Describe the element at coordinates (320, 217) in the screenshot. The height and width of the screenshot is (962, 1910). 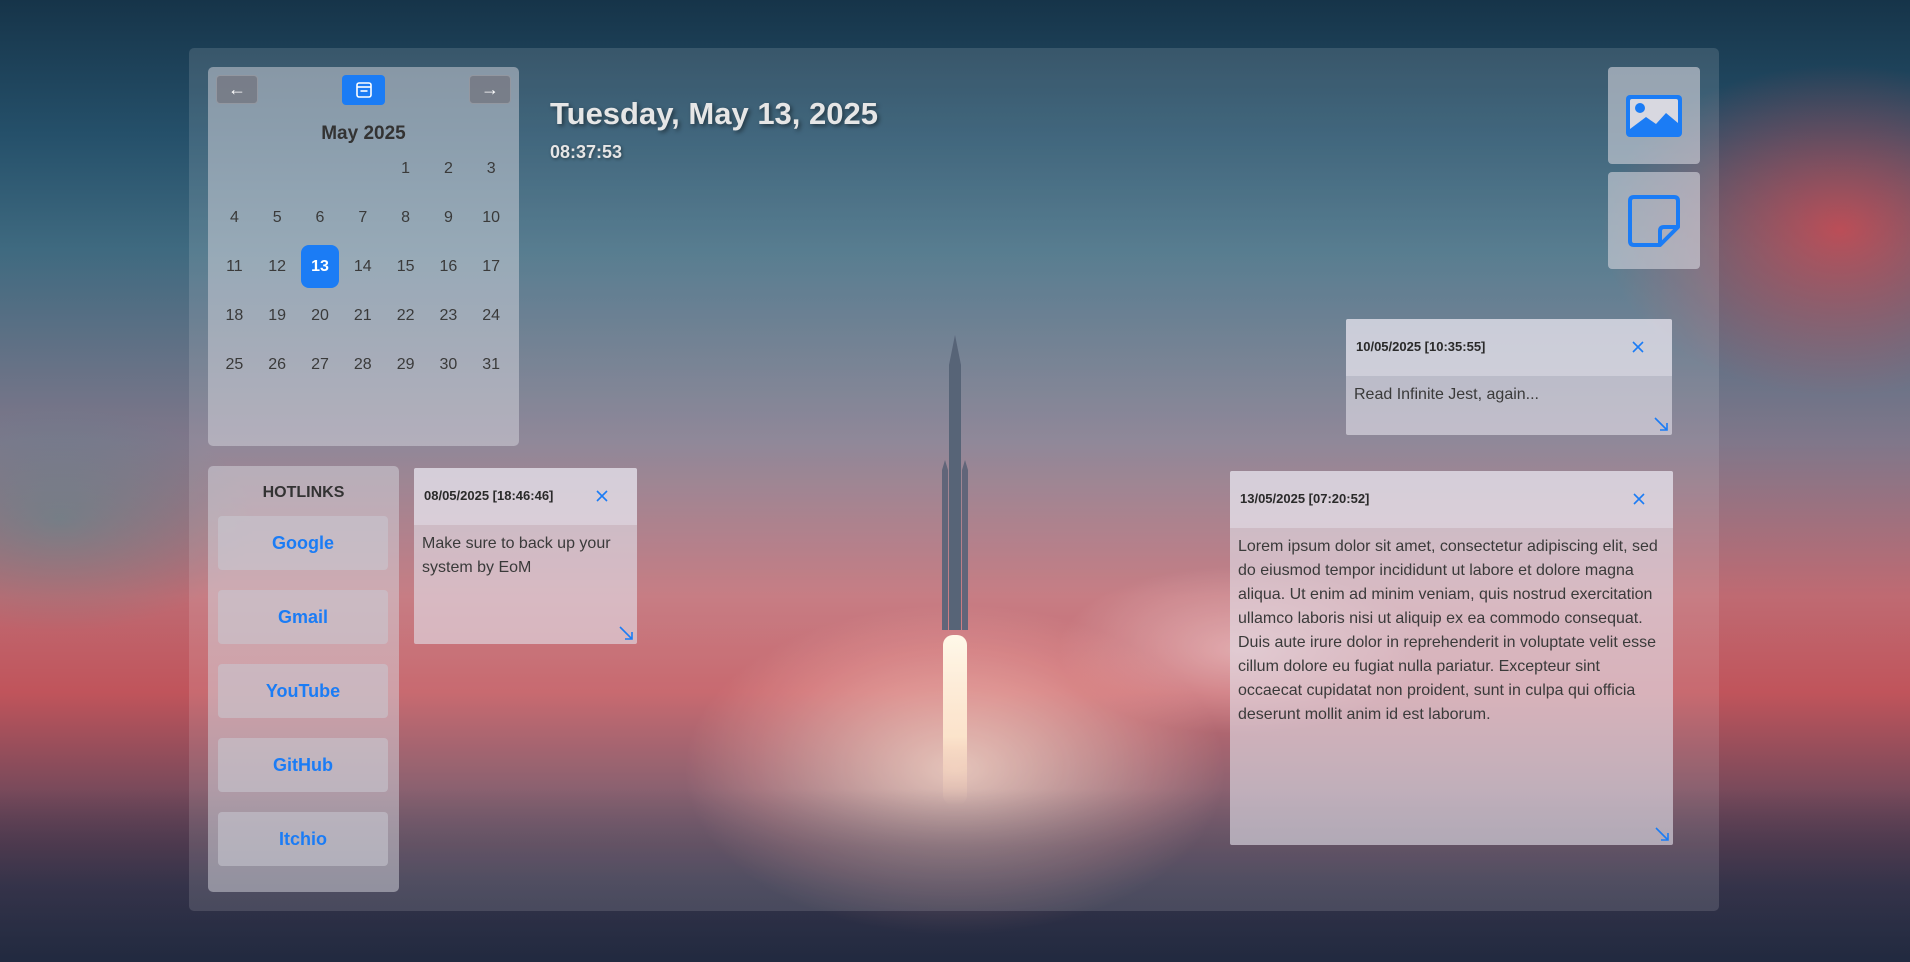
I see `calendar-day: 6` at that location.